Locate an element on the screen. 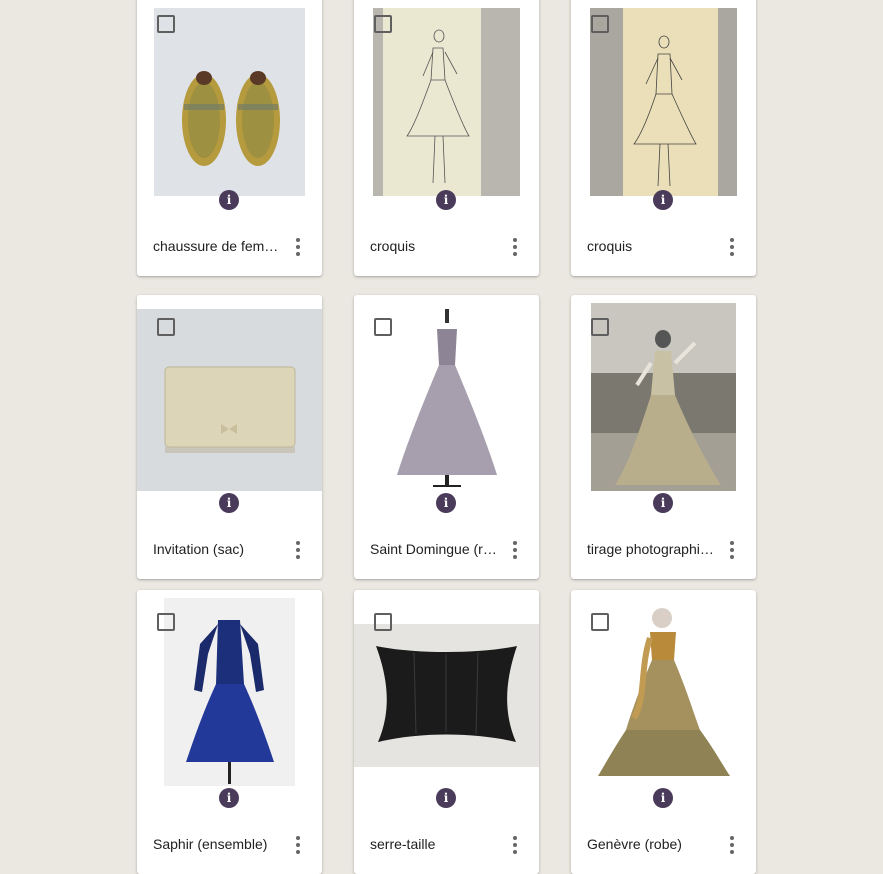  collection-card: i Genèvre (robe) is located at coordinates (663, 732).